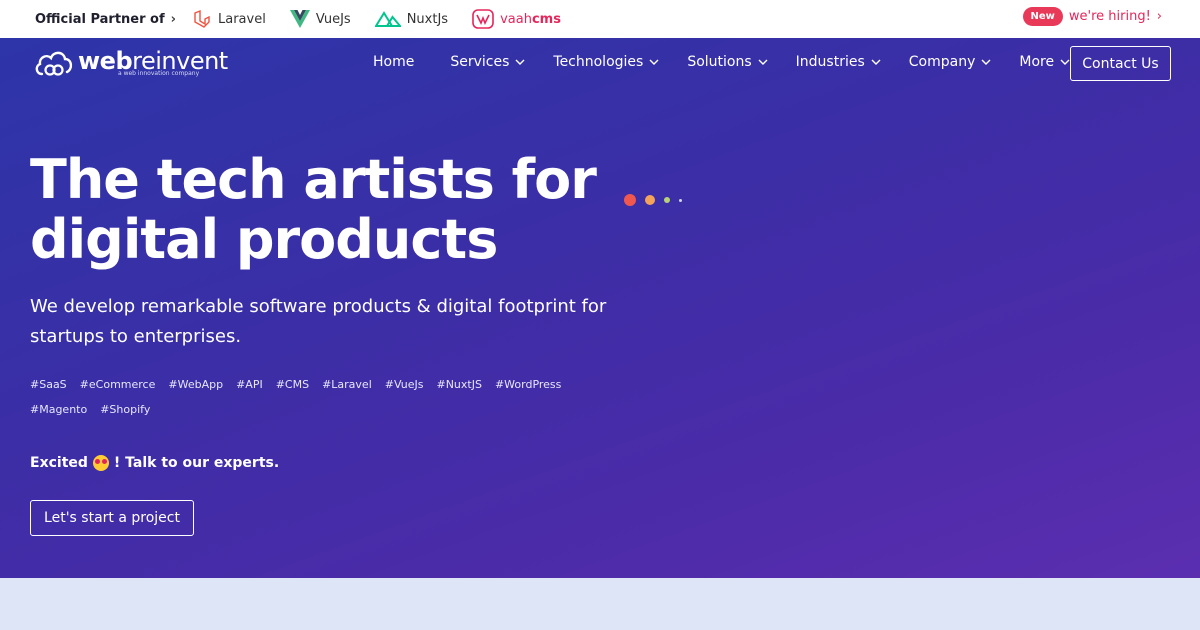  I want to click on vuejs-icon, so click(299, 19).